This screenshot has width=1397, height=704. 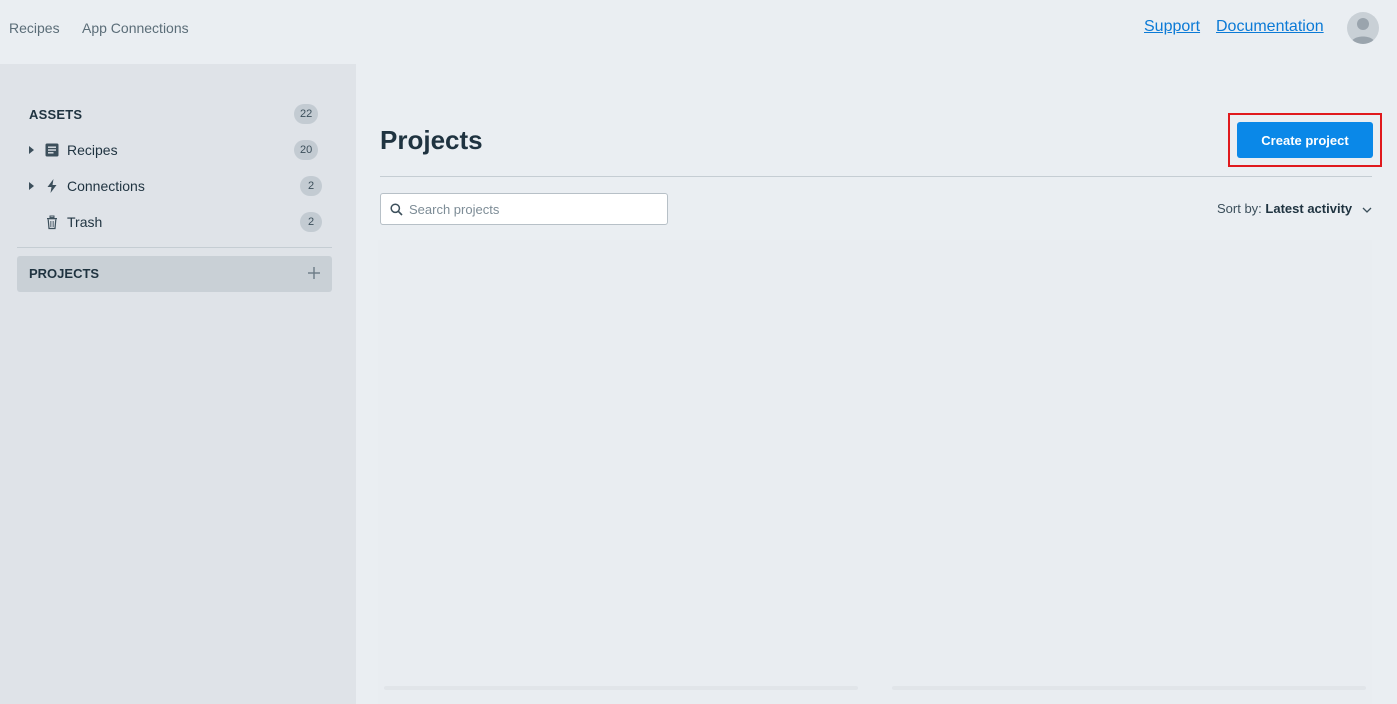 I want to click on page-title: Projects, so click(x=431, y=140).